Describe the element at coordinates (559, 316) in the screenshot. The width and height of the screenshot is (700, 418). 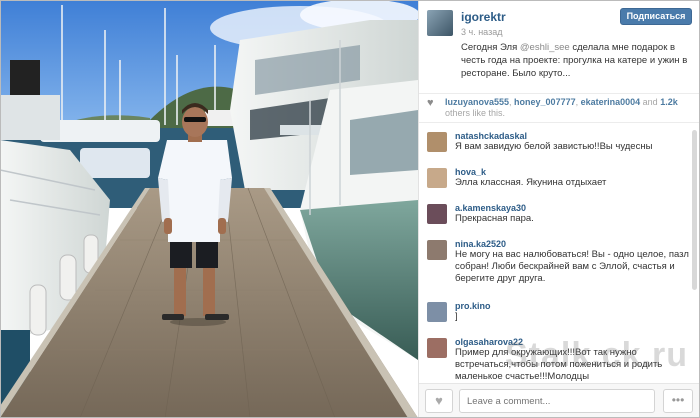
I see `list-item: pro.kino ]` at that location.